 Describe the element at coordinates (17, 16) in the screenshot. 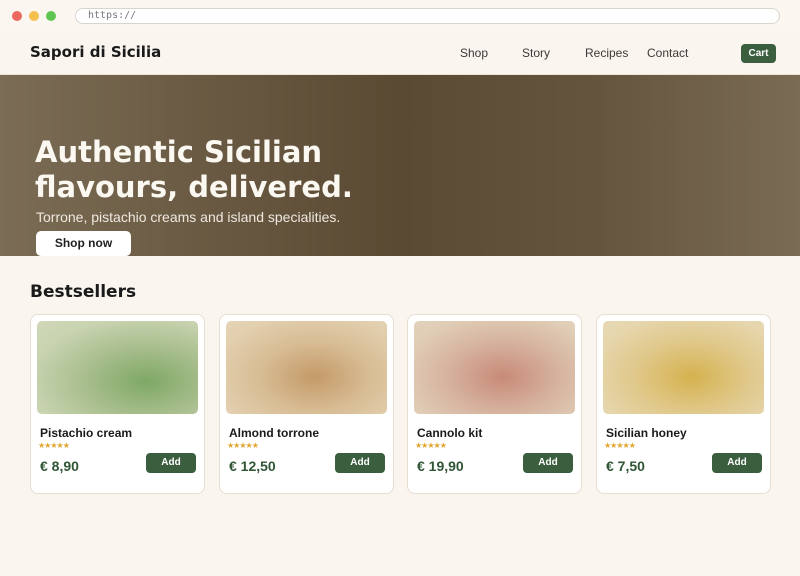

I see `close-window-icon` at that location.